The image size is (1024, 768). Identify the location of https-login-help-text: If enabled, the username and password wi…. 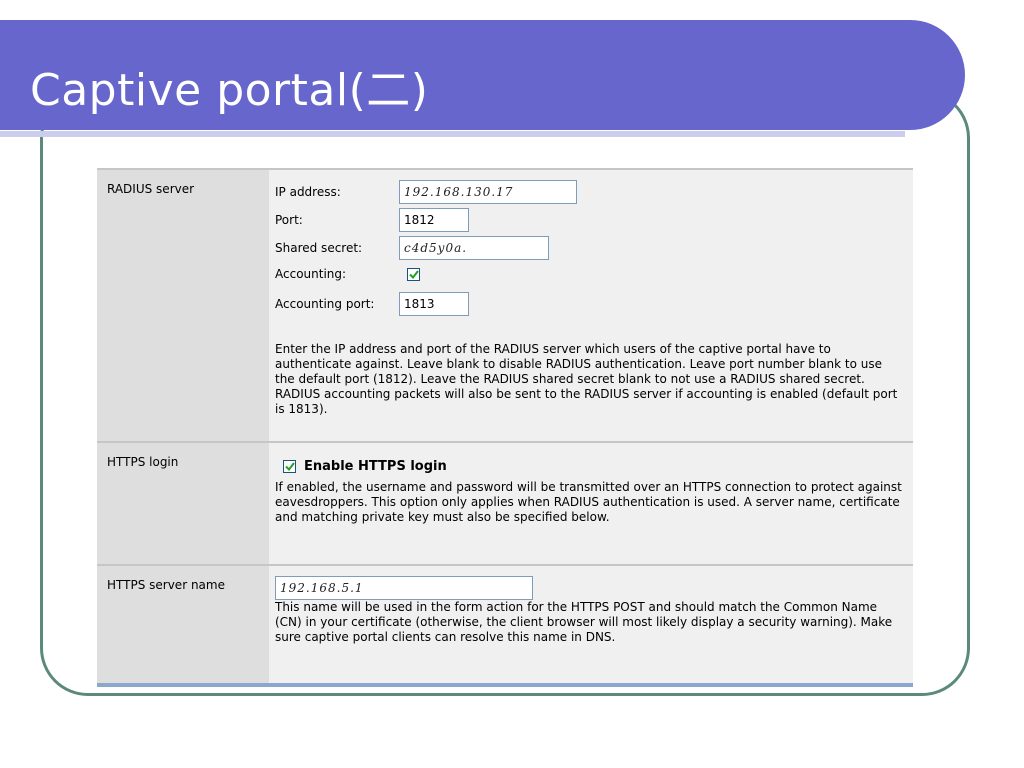
(588, 502).